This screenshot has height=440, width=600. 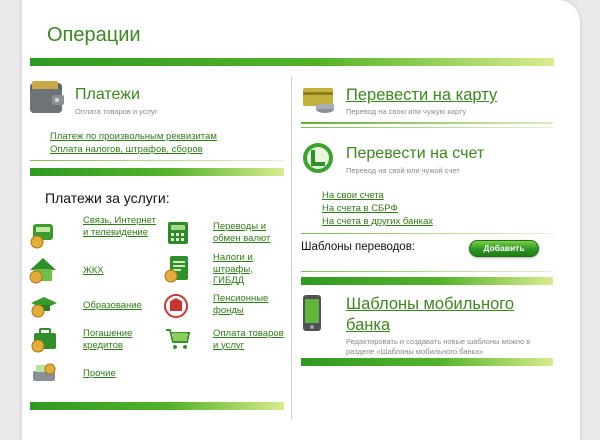 What do you see at coordinates (353, 195) in the screenshot?
I see `own-accounts-link: На свои счета` at bounding box center [353, 195].